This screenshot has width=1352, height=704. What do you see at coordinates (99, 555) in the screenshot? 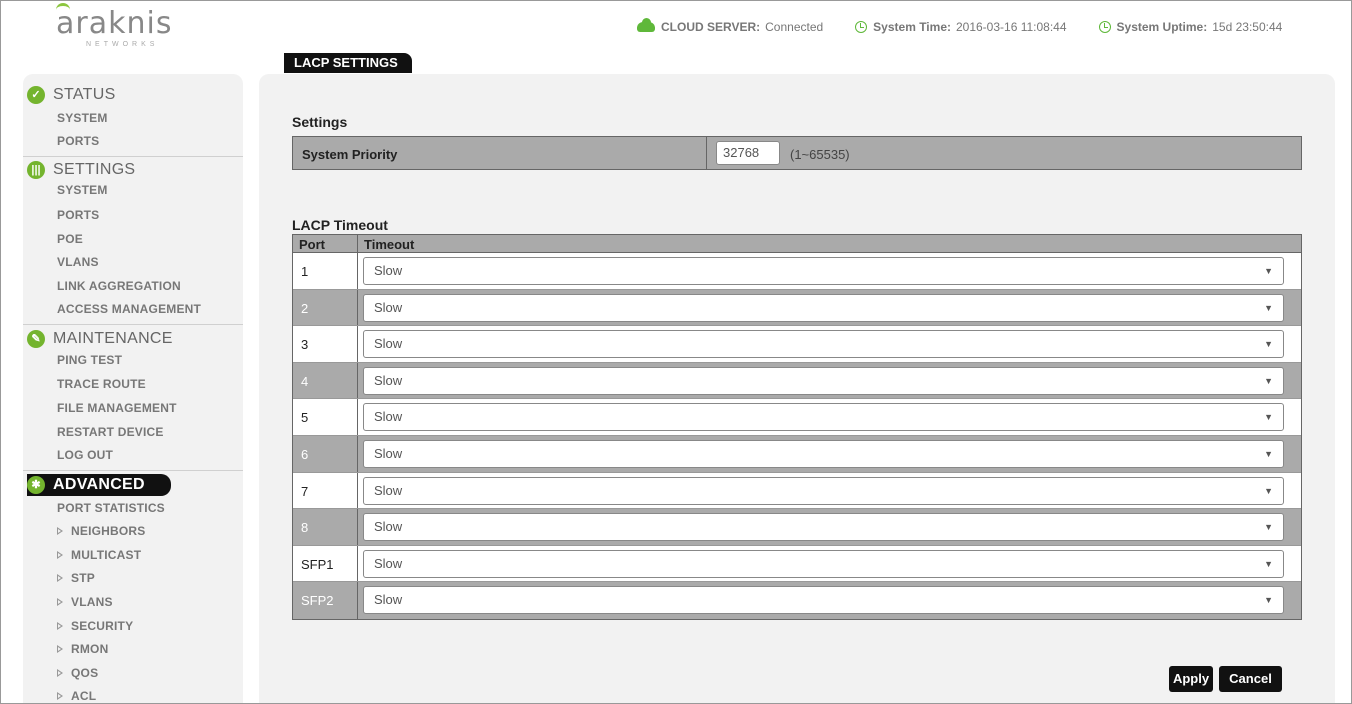
I see `sidebar-item-multicast: MULTICAST` at bounding box center [99, 555].